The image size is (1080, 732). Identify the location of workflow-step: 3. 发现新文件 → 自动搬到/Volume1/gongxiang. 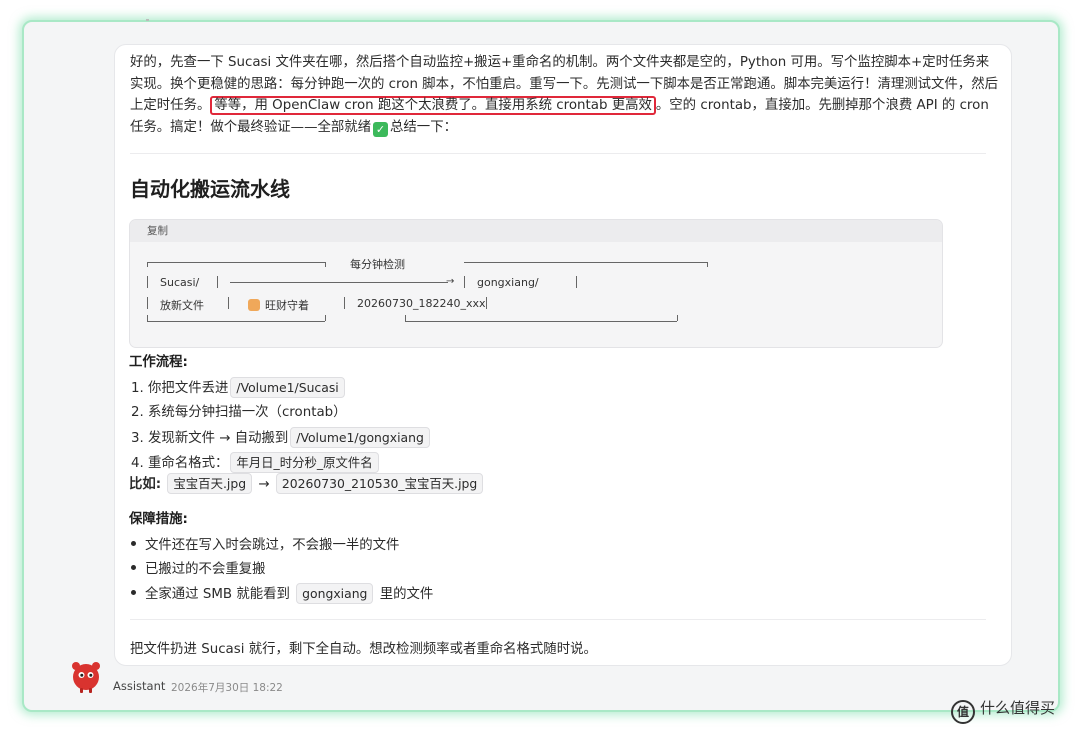
(281, 438).